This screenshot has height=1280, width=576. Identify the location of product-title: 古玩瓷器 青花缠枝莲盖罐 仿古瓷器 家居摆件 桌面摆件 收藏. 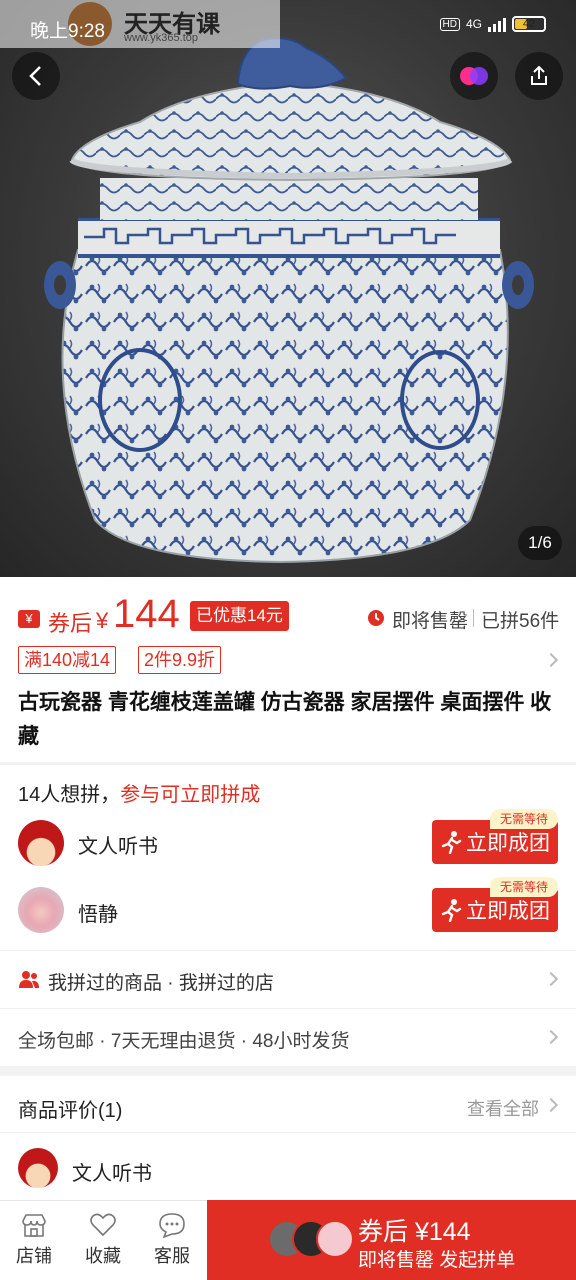
(285, 719).